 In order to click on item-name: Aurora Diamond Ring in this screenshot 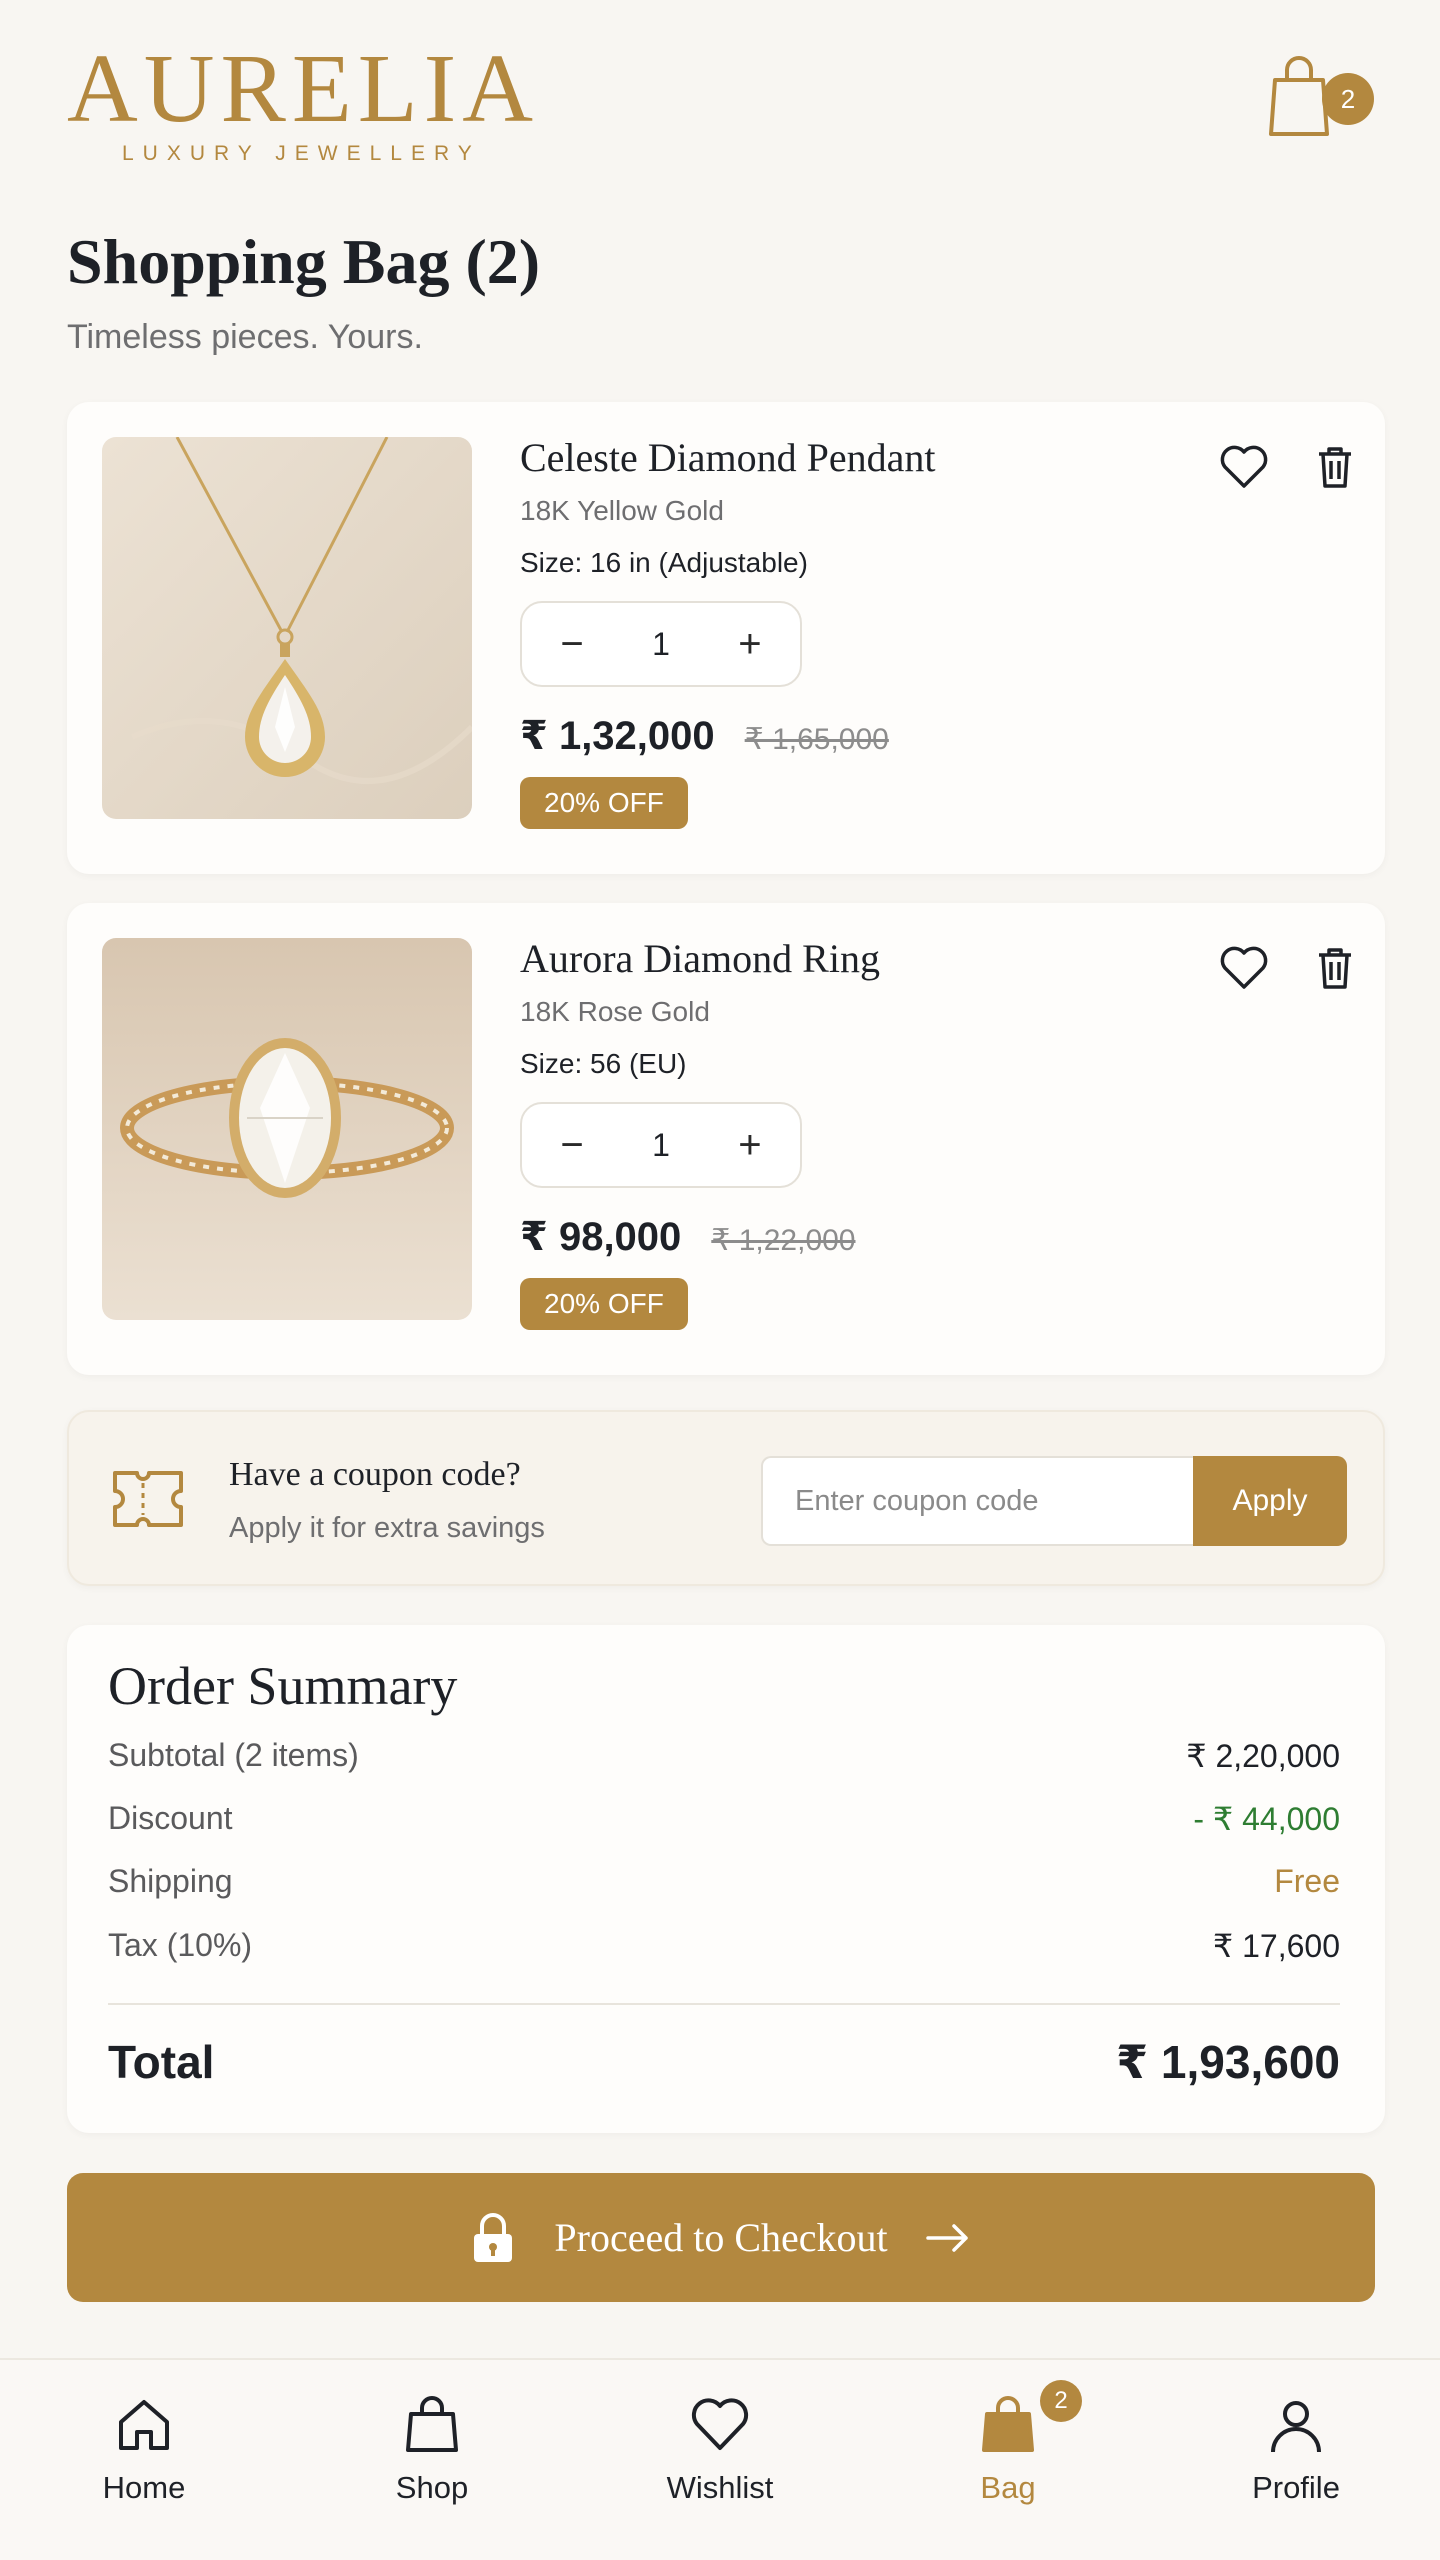, I will do `click(700, 958)`.